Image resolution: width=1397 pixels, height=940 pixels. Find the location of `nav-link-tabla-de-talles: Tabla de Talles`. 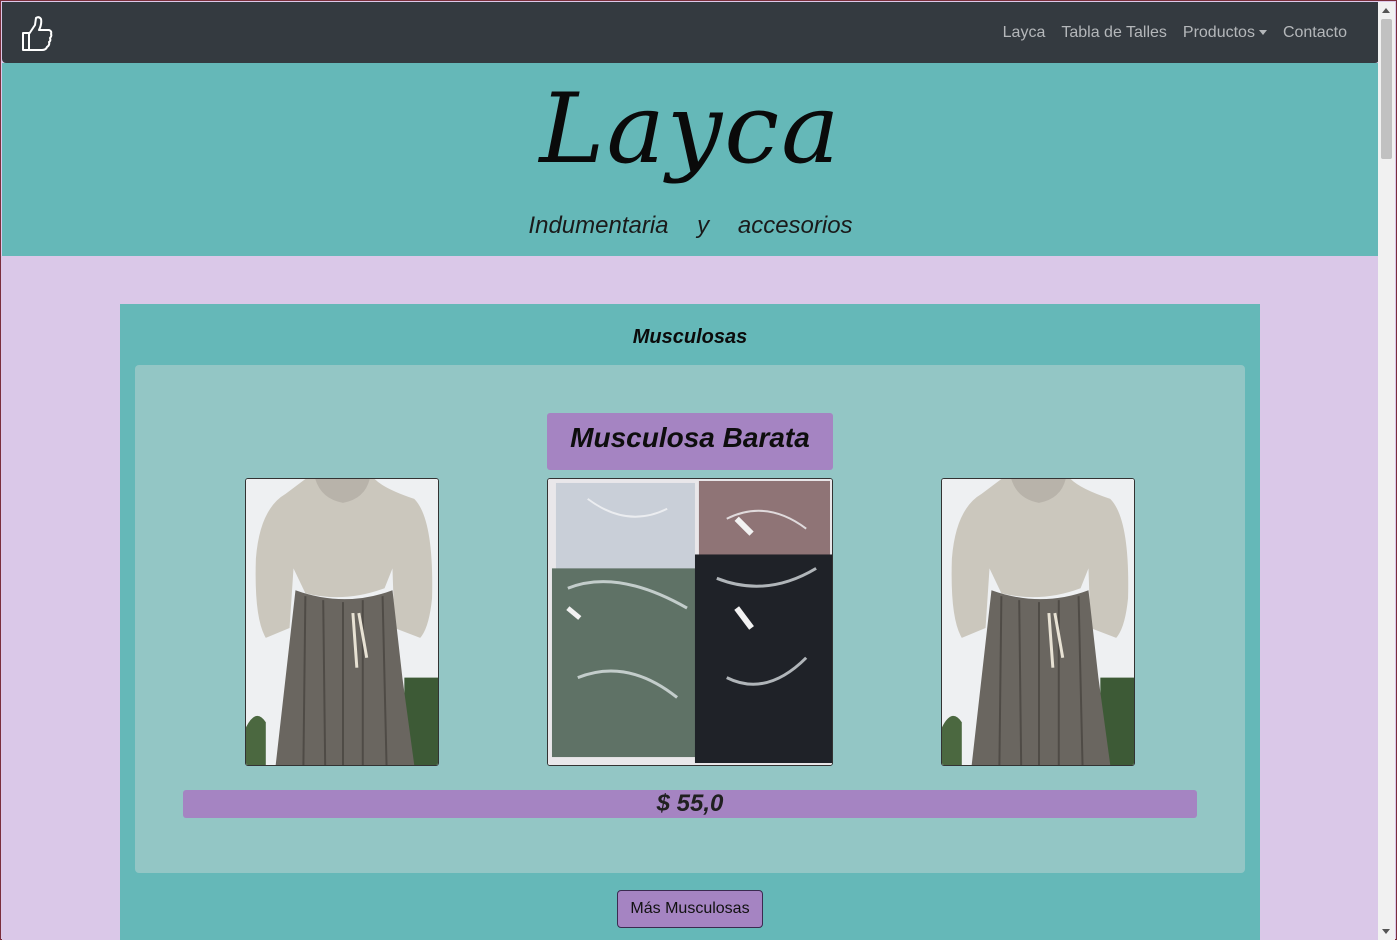

nav-link-tabla-de-talles: Tabla de Talles is located at coordinates (1114, 33).